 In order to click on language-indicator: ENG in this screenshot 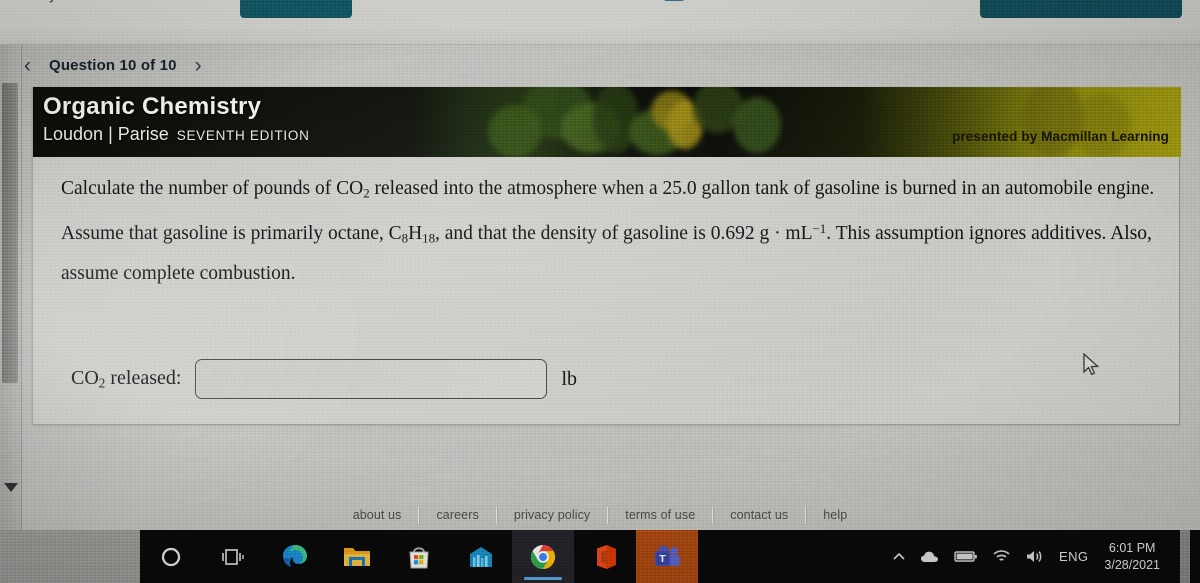, I will do `click(1073, 556)`.